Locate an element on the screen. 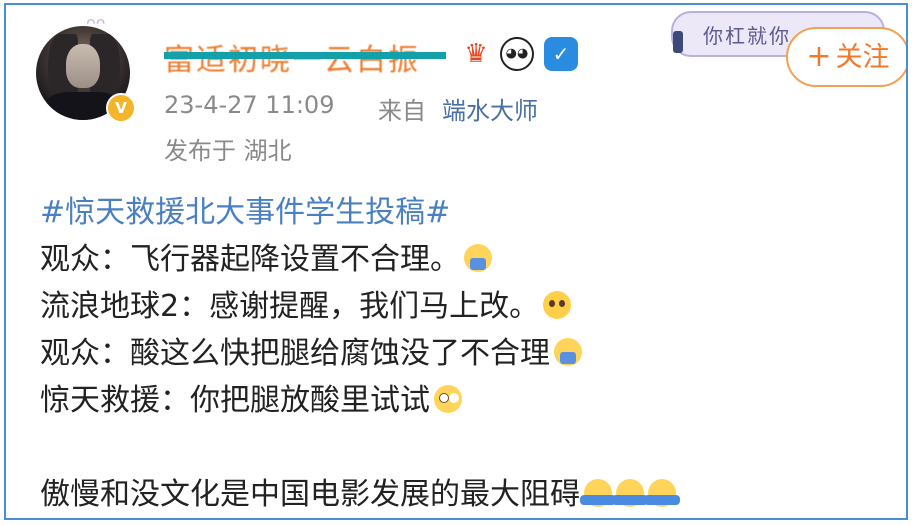 The height and width of the screenshot is (525, 914). post-location: 发布于 湖北 is located at coordinates (228, 151).